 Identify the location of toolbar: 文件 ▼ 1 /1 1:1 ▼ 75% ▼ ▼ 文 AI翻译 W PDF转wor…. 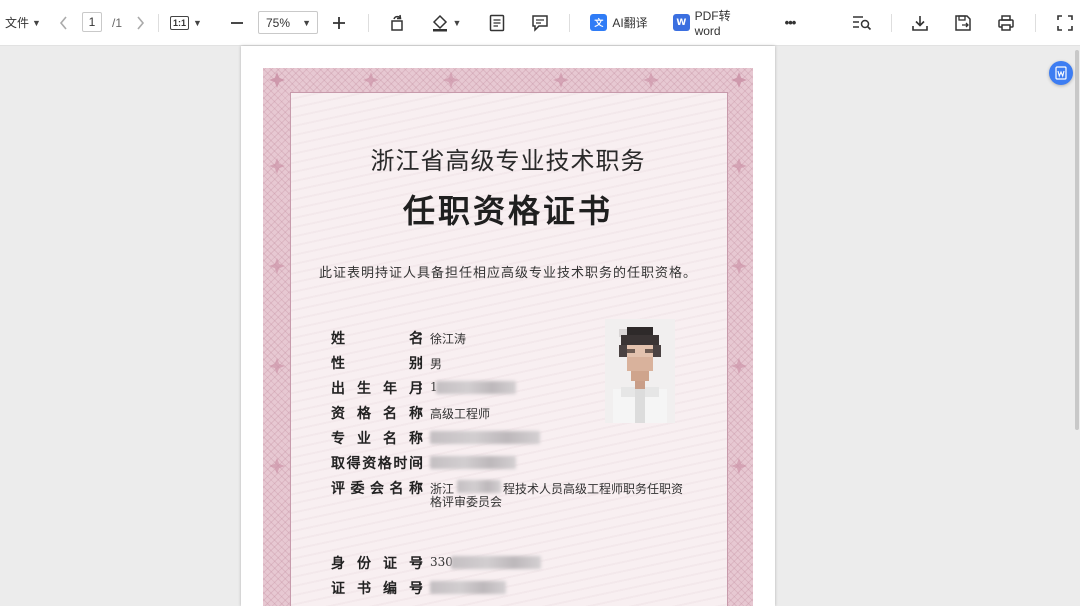
(540, 23).